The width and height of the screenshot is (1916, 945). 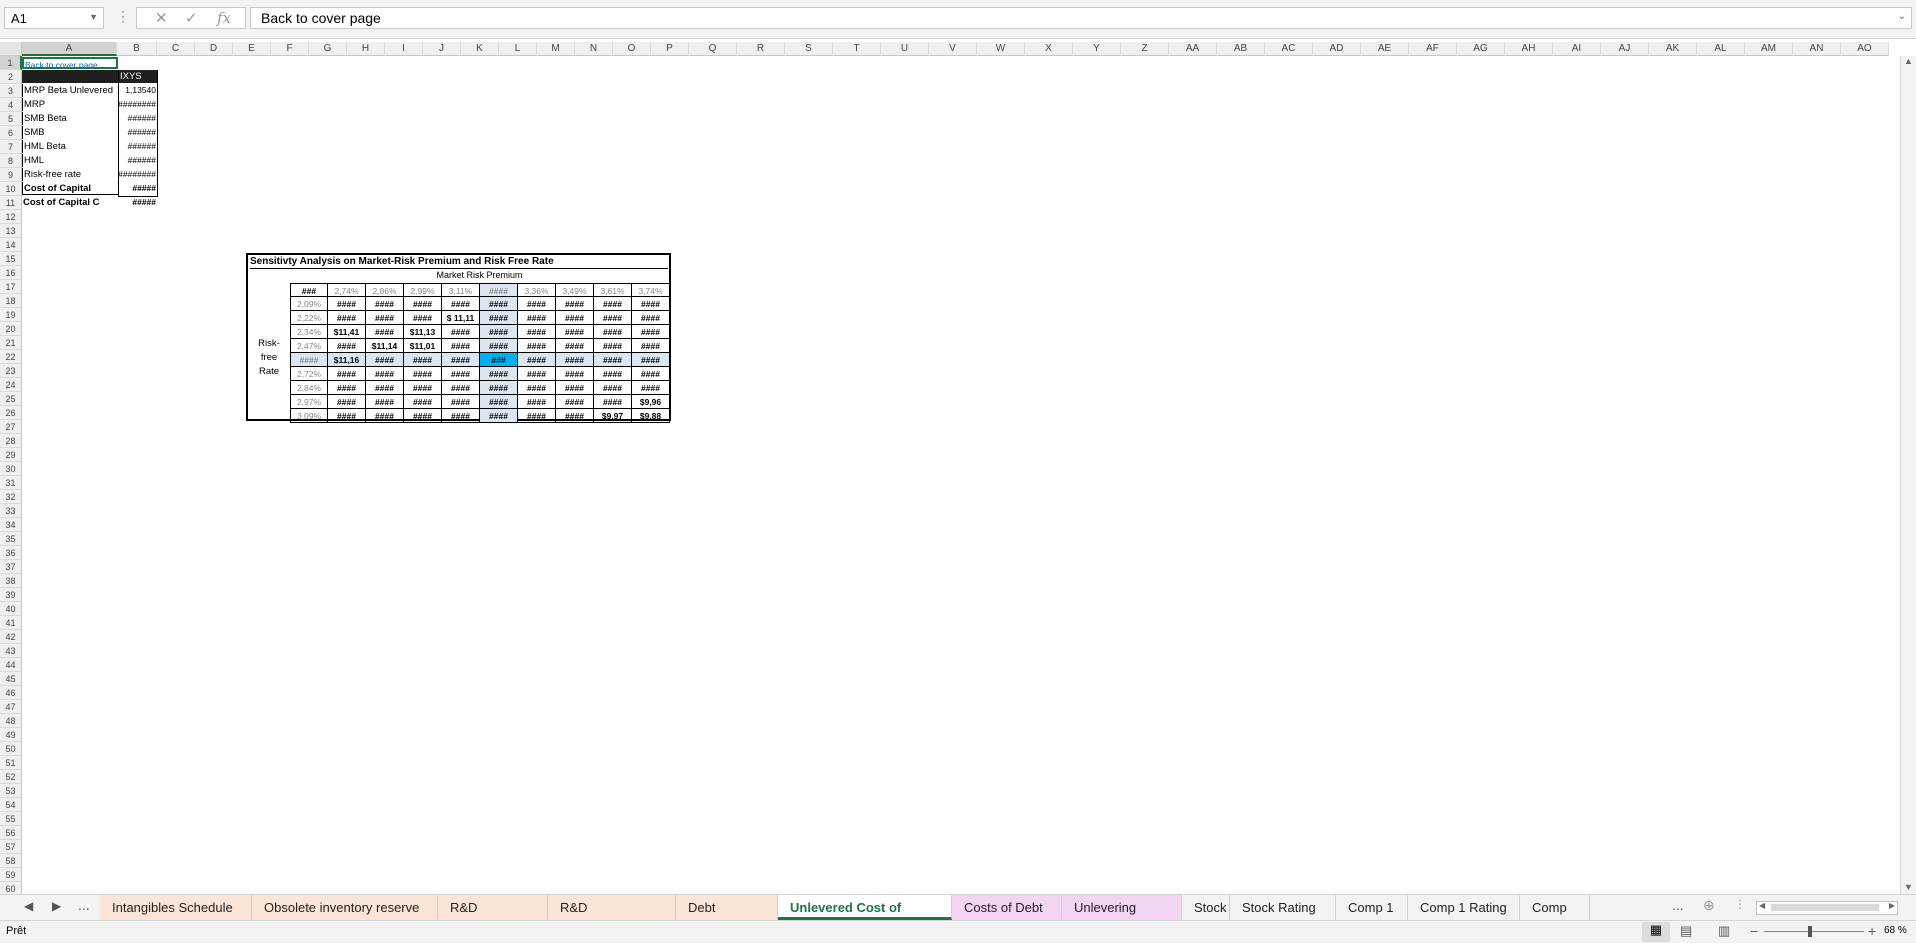 What do you see at coordinates (1145, 49) in the screenshot?
I see `column-header-z: Z` at bounding box center [1145, 49].